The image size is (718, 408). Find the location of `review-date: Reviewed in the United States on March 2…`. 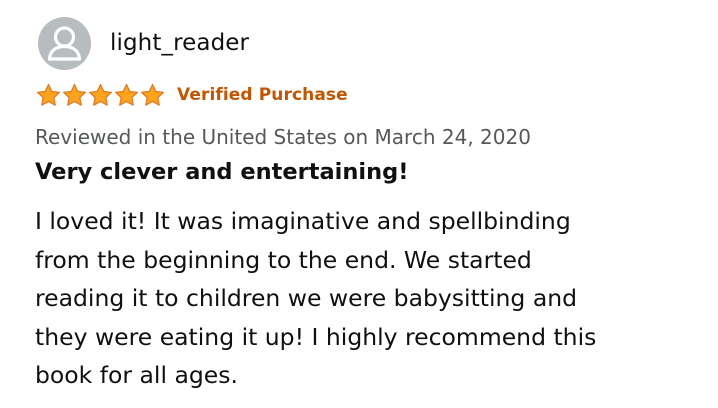

review-date: Reviewed in the United States on March 2… is located at coordinates (283, 137).